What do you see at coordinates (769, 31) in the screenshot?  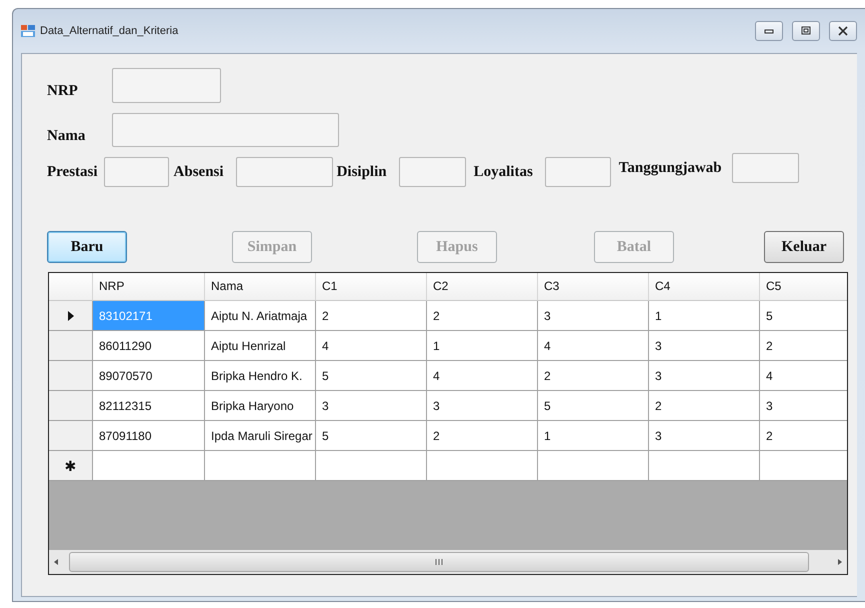 I see `minimize-button` at bounding box center [769, 31].